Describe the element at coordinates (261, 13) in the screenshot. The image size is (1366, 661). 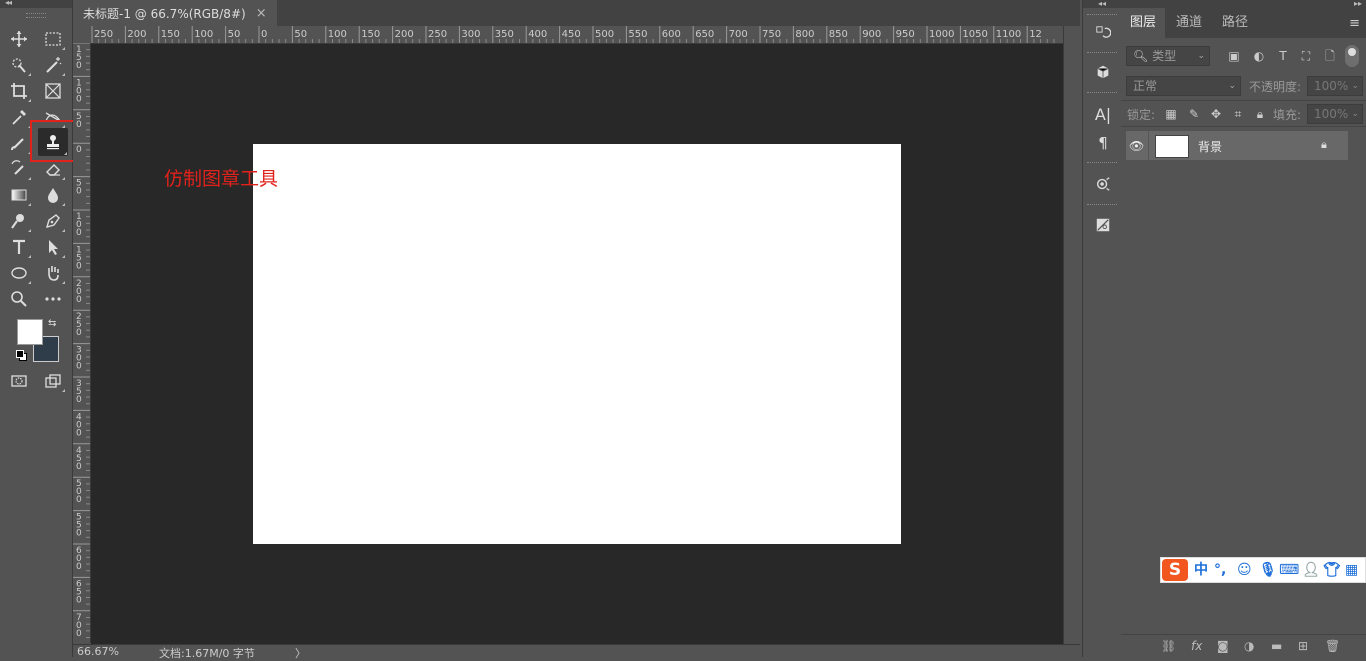
I see `close-tab-icon: ×` at that location.